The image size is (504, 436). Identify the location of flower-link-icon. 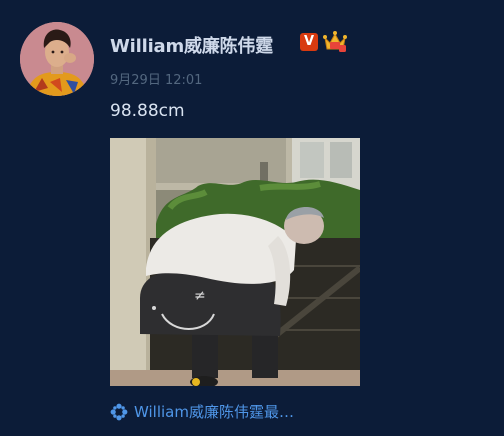
(119, 411).